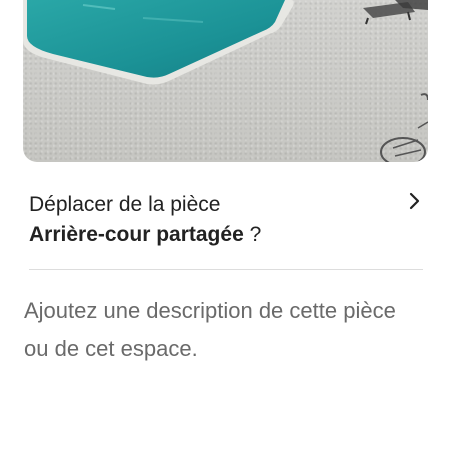  What do you see at coordinates (136, 234) in the screenshot?
I see `current-room-name: Arrière-cour partagée` at bounding box center [136, 234].